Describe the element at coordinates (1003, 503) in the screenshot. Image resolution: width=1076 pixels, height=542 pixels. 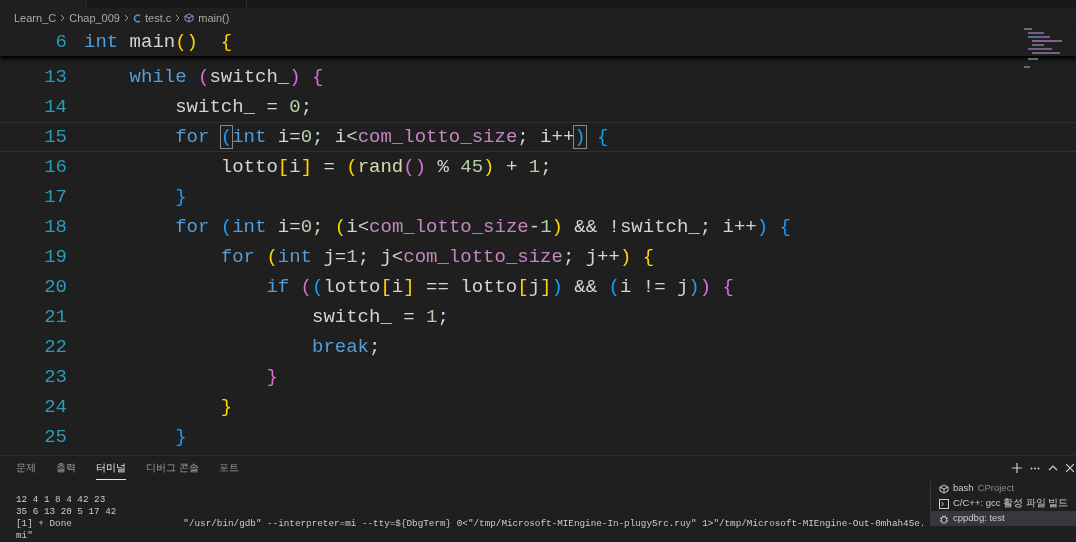
I see `terminal-list-item: C/C++: gcc 활성 파일 빌드` at that location.